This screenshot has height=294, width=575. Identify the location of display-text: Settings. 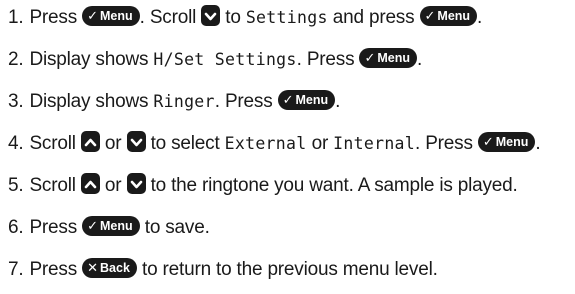
(286, 17).